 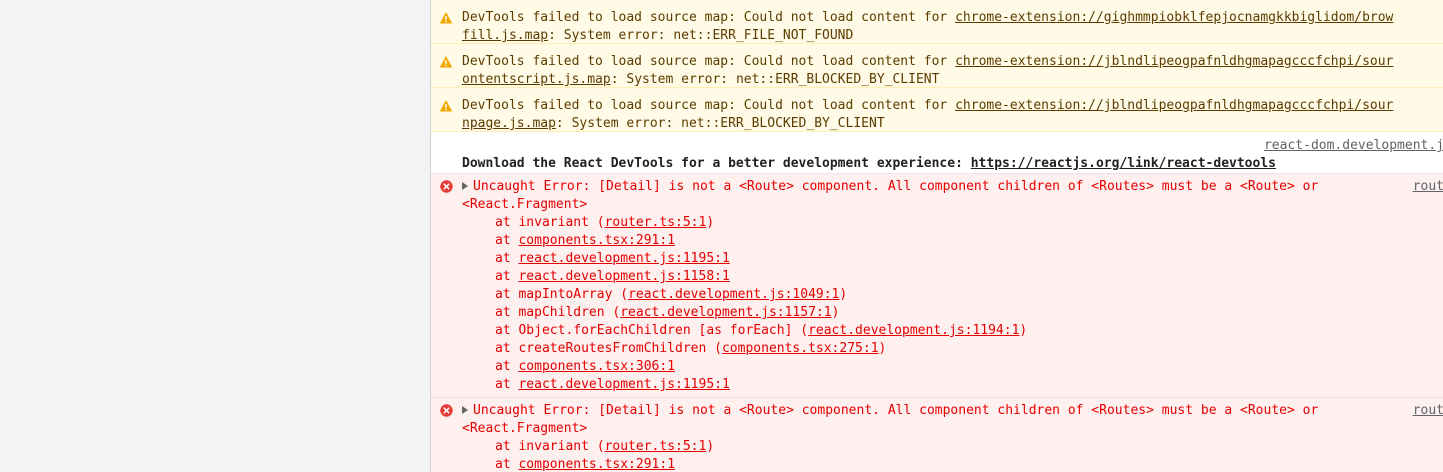 I want to click on stack-frame-link: components.tsx:306:1, so click(x=596, y=366).